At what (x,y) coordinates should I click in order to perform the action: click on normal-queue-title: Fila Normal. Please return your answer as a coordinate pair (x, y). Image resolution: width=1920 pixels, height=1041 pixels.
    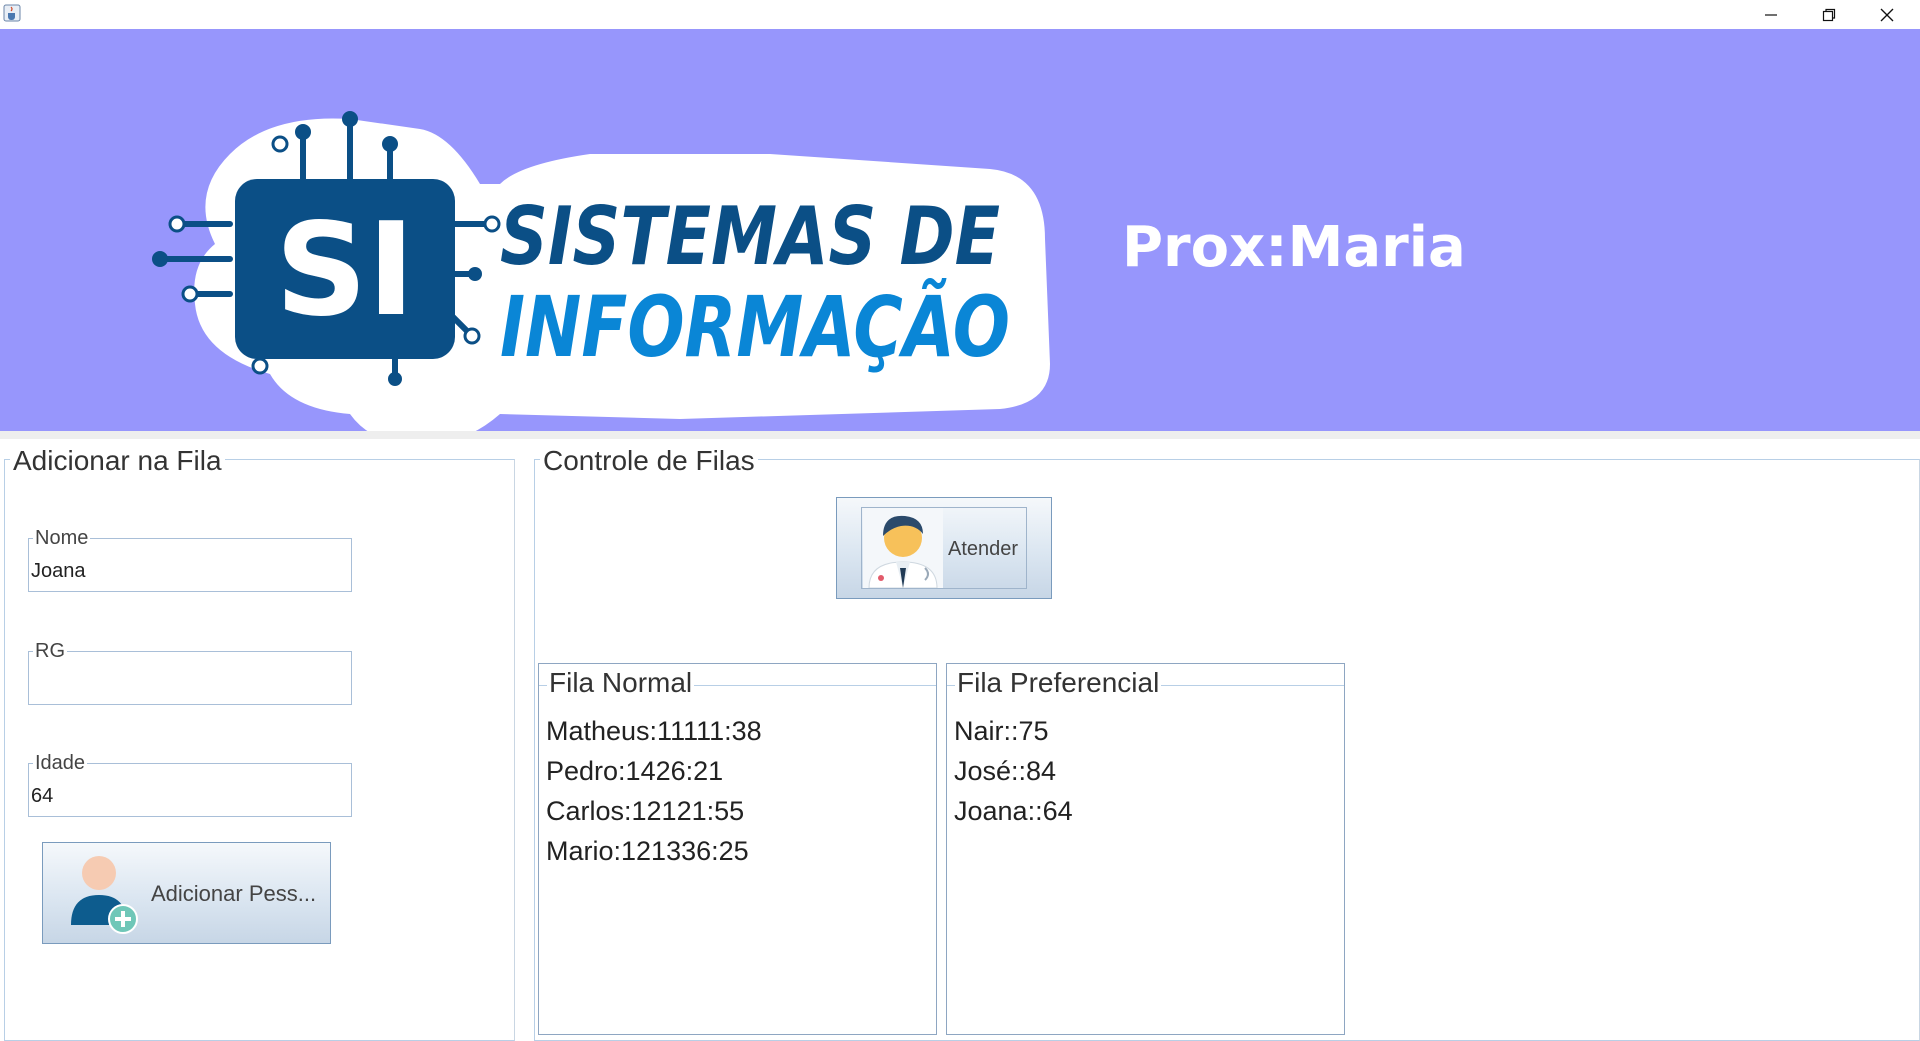
    Looking at the image, I should click on (621, 683).